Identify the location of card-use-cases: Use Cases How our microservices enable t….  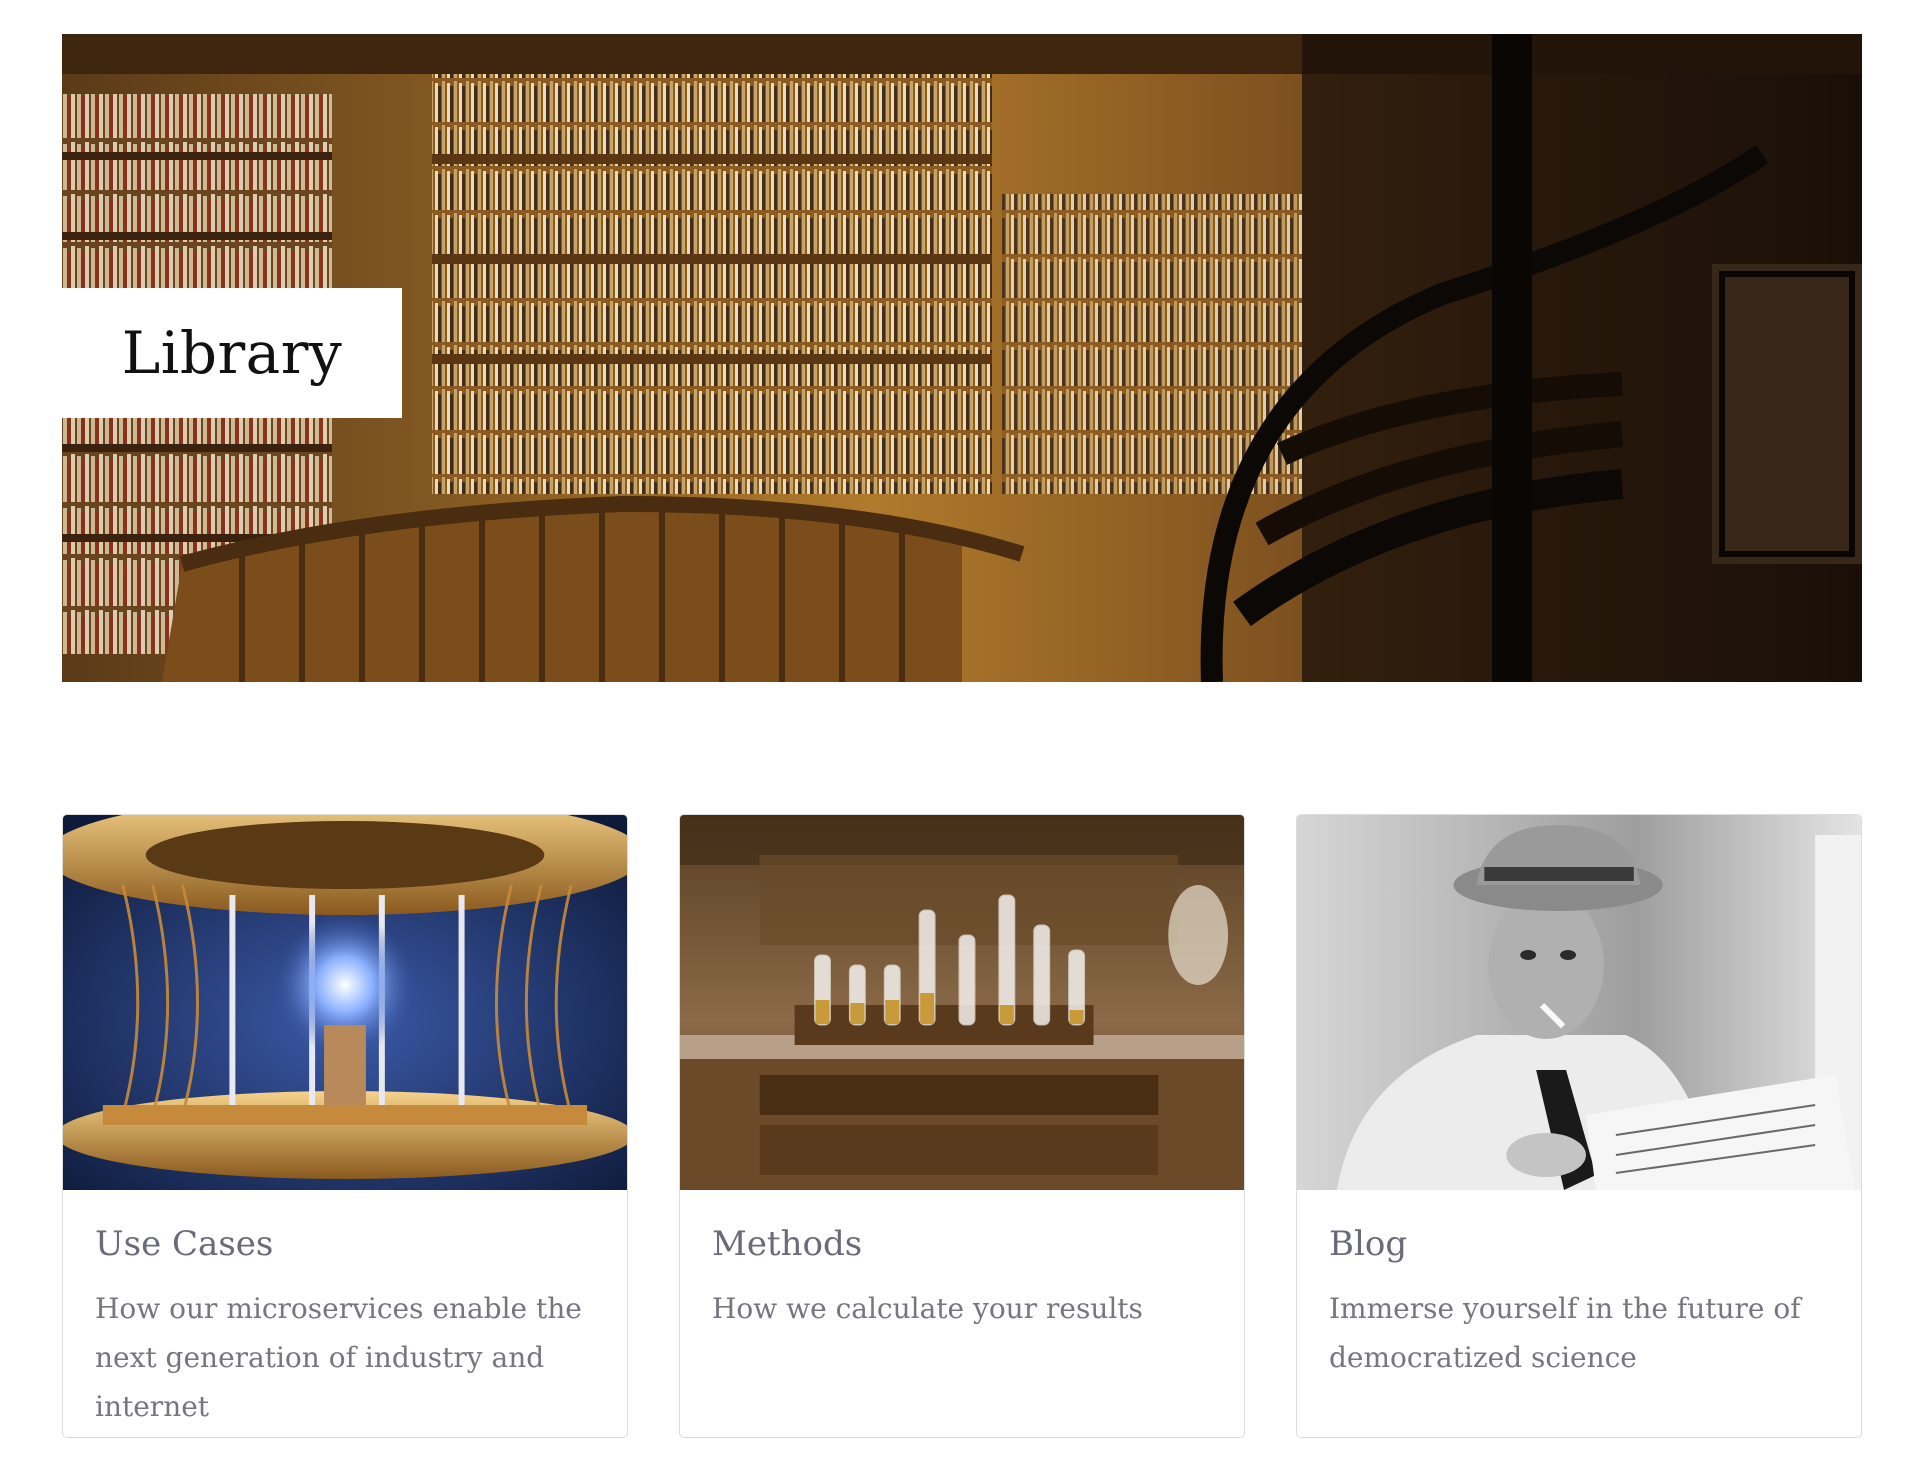
(345, 1126).